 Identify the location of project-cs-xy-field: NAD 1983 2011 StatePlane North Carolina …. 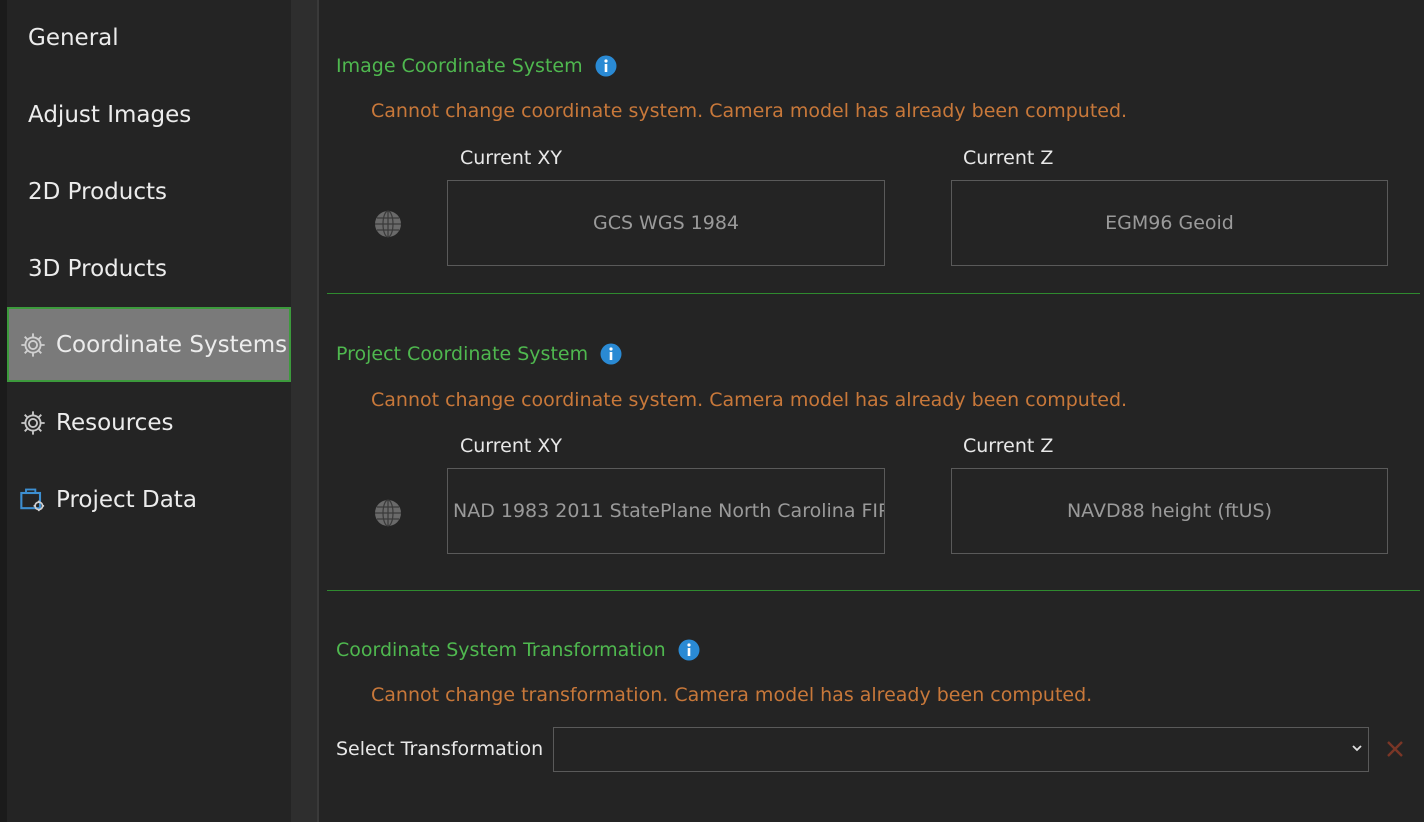
(666, 511).